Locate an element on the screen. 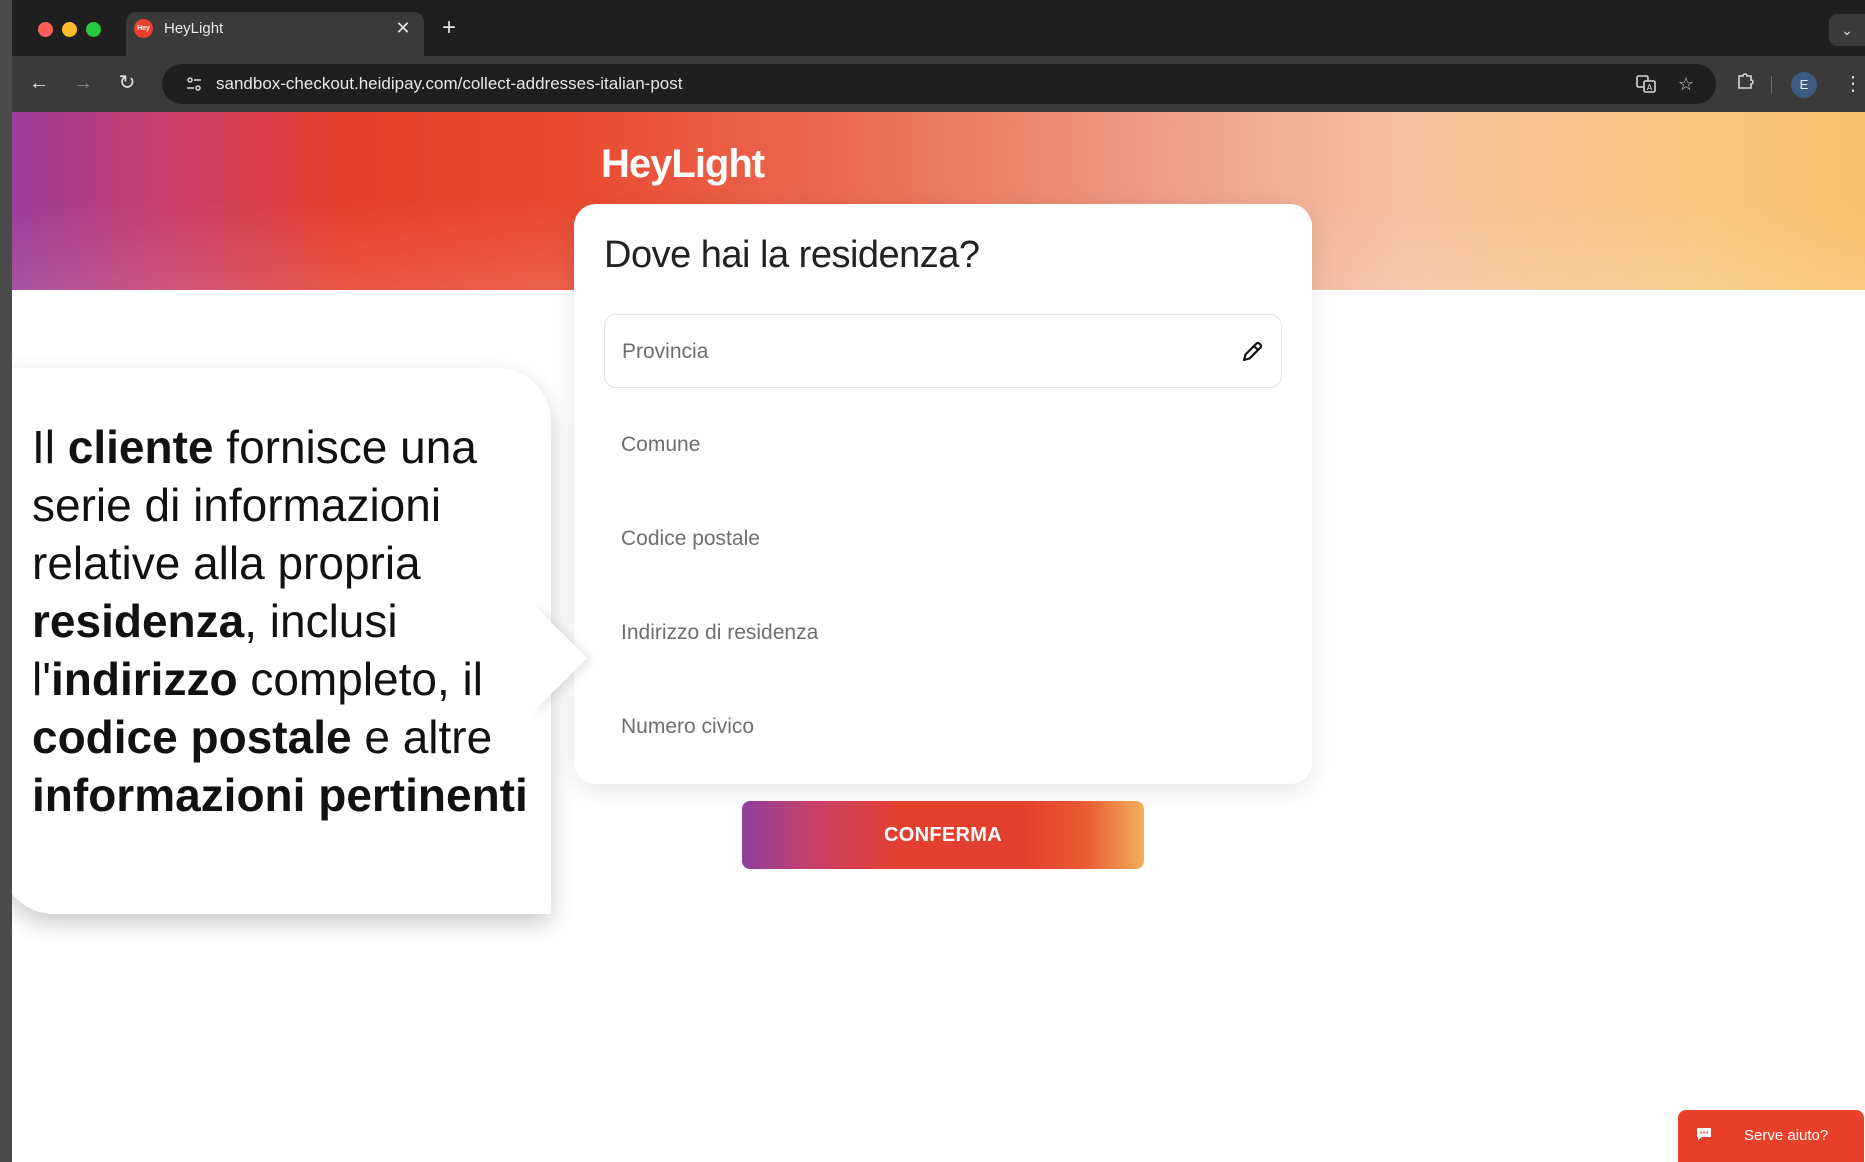 The height and width of the screenshot is (1162, 1865). callout-segment: e altre is located at coordinates (422, 737).